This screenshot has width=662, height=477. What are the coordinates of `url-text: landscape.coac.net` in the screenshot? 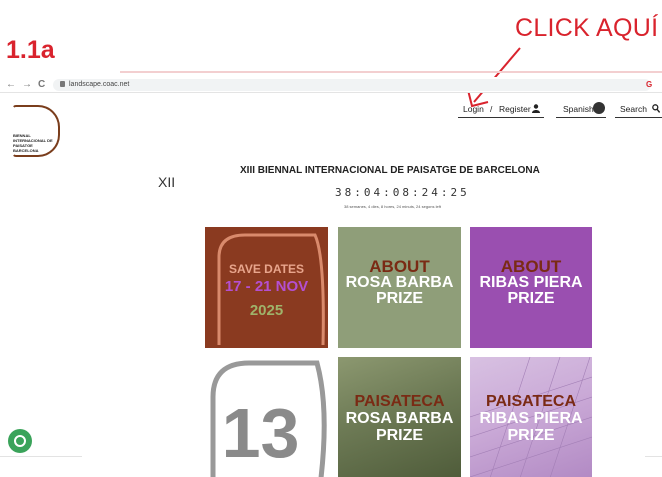 It's located at (99, 84).